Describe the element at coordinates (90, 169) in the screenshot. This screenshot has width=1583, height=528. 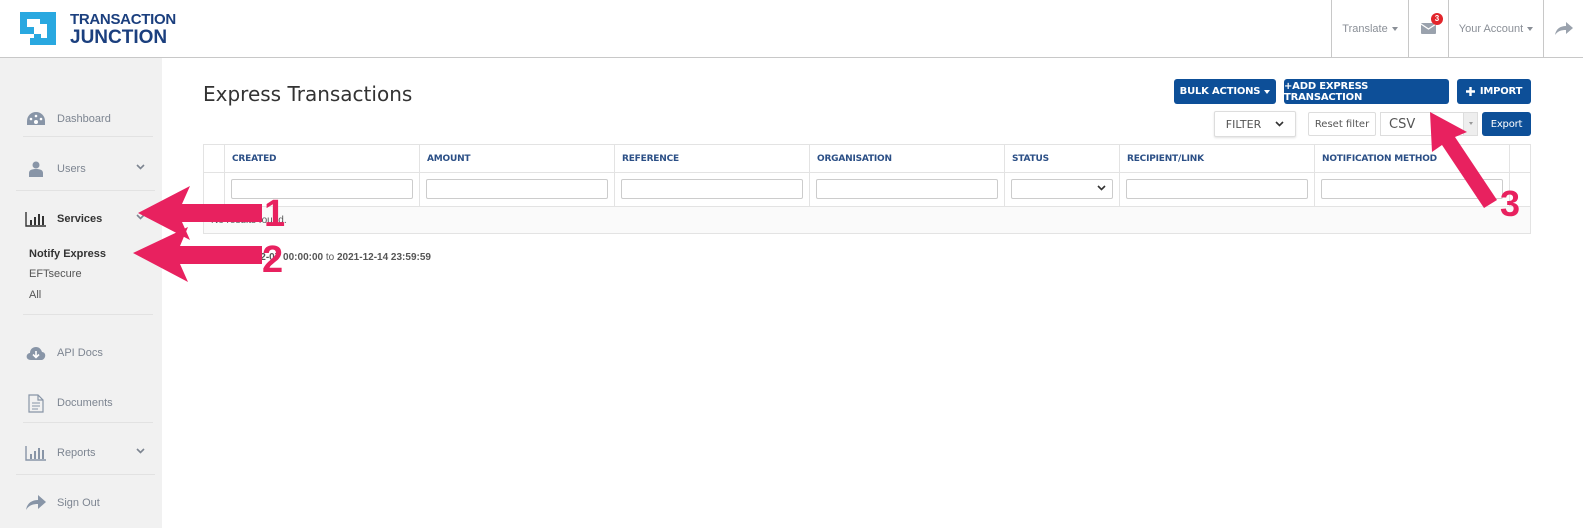
I see `sidebar-item-users: Users` at that location.